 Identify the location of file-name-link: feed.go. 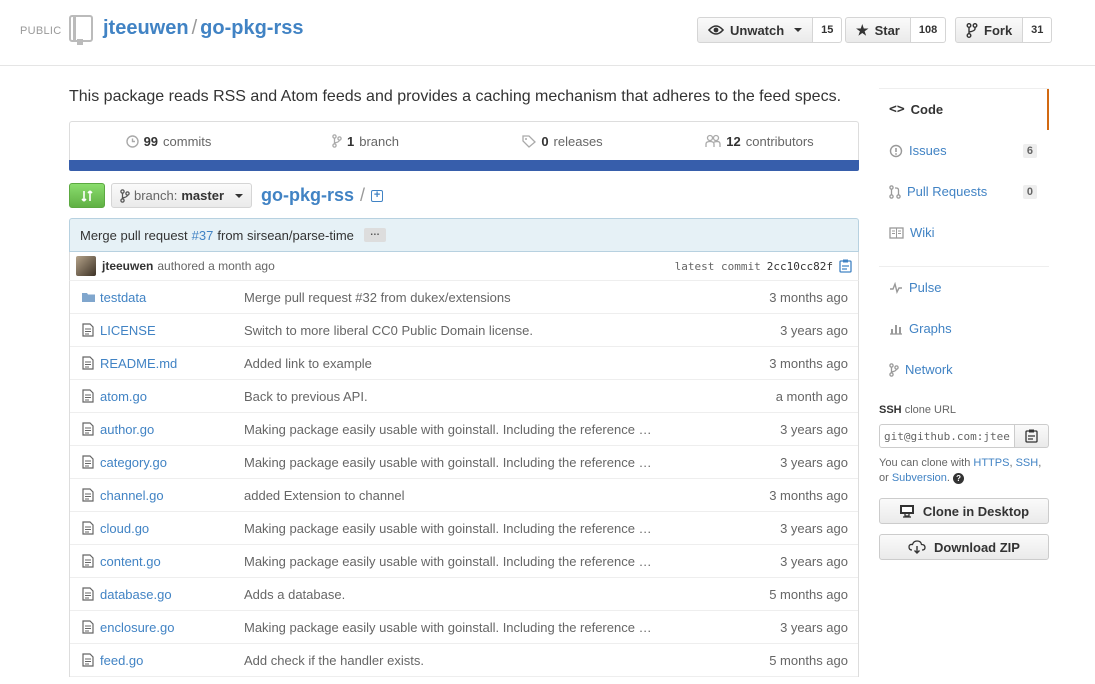
(172, 660).